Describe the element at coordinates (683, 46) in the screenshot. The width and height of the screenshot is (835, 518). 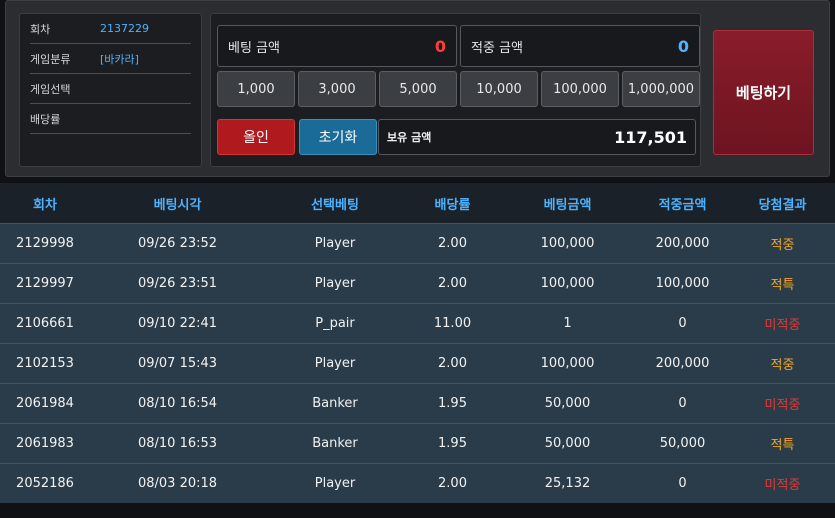
I see `win-amount-value: 0` at that location.